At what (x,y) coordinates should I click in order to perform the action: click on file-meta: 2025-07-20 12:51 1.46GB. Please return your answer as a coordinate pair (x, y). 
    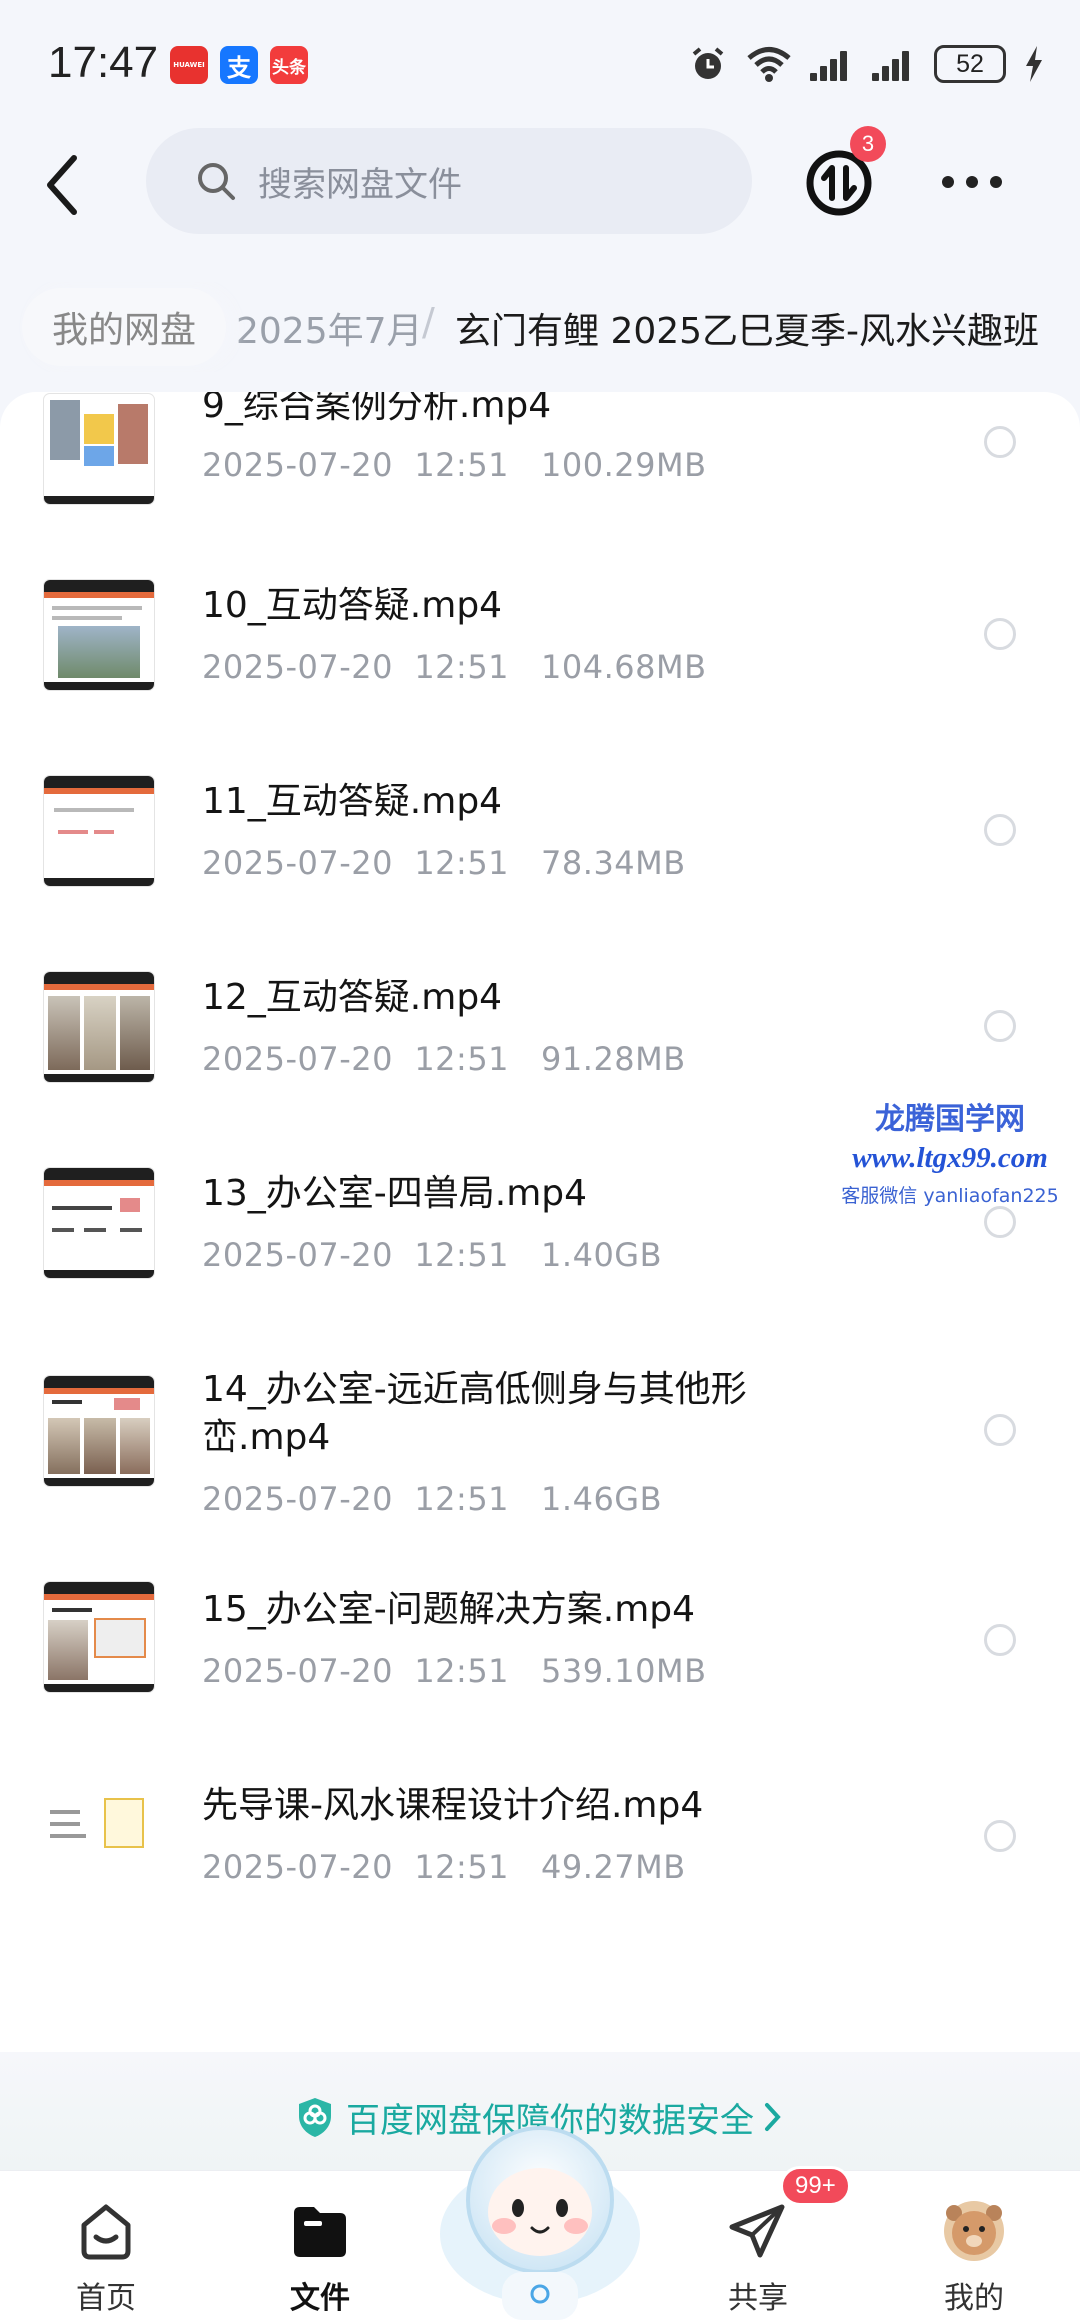
    Looking at the image, I should click on (432, 1499).